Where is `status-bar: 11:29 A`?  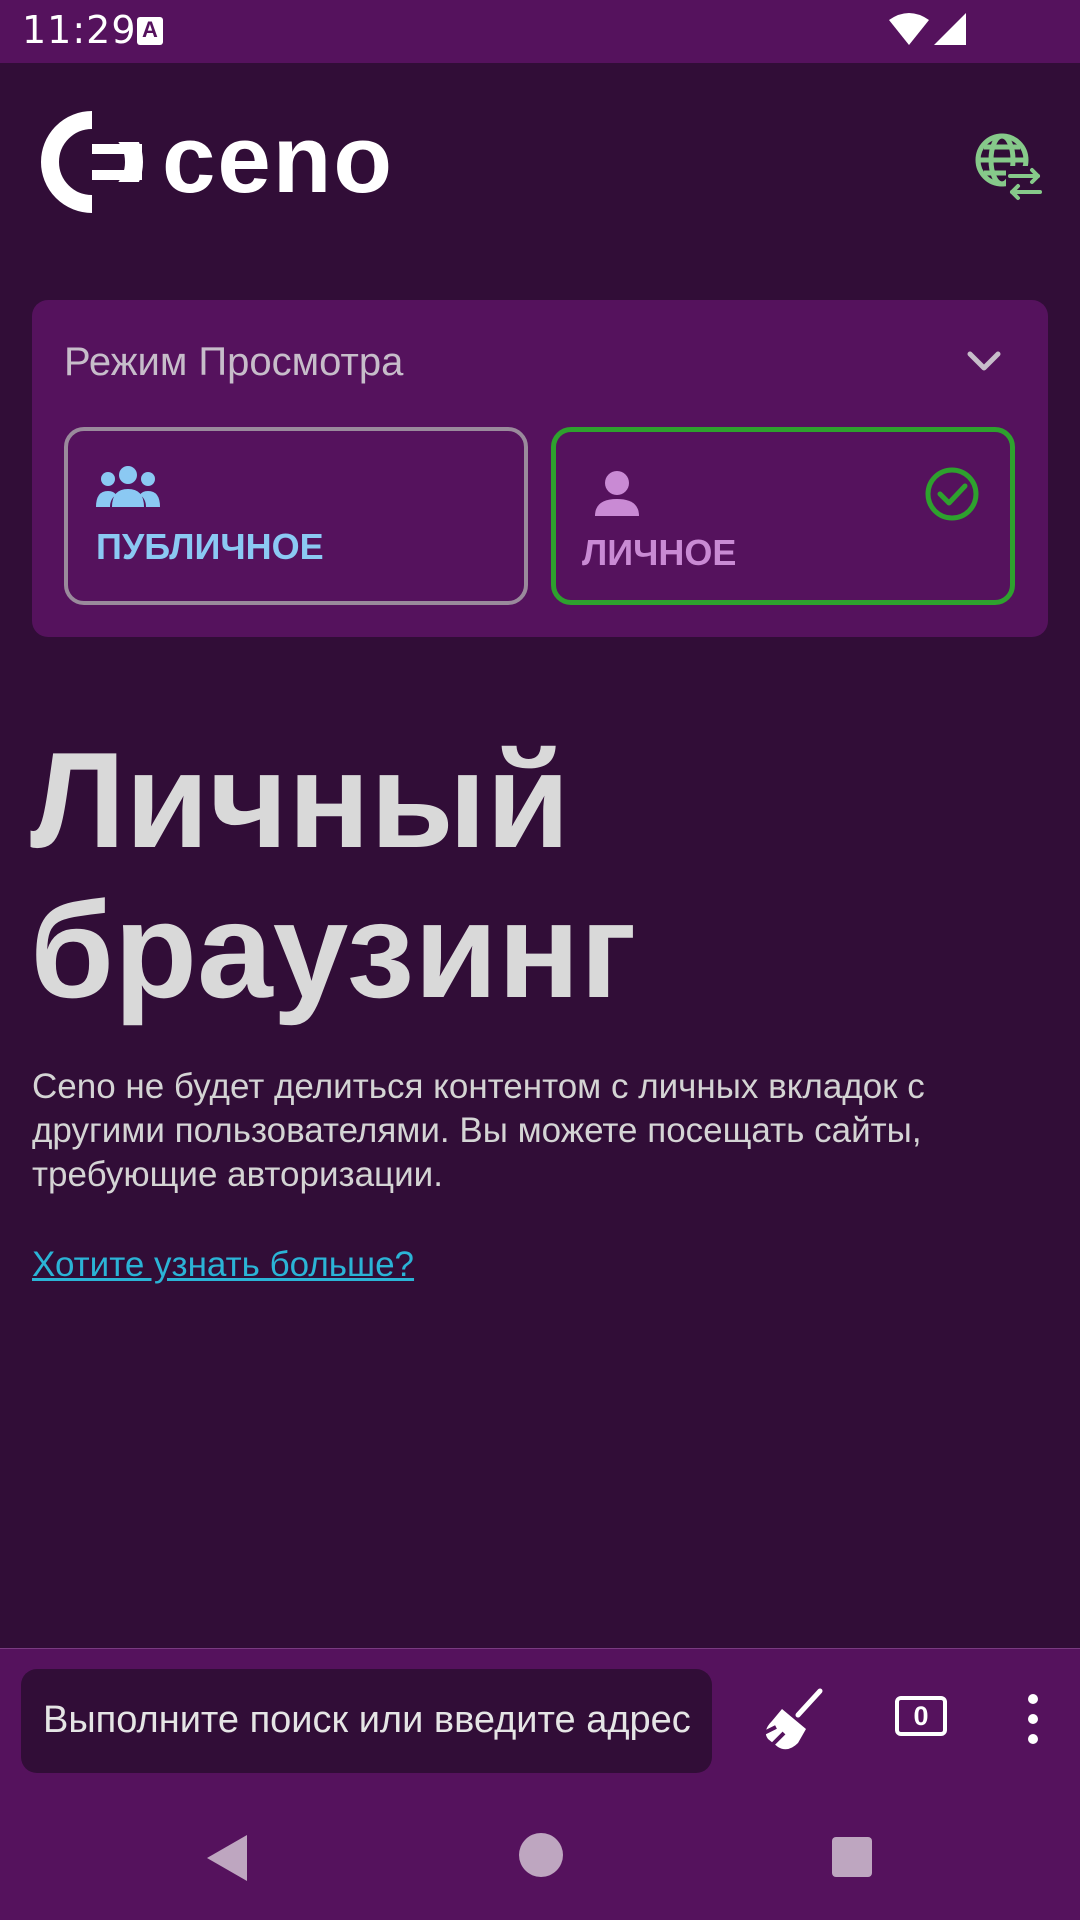
status-bar: 11:29 A is located at coordinates (540, 31).